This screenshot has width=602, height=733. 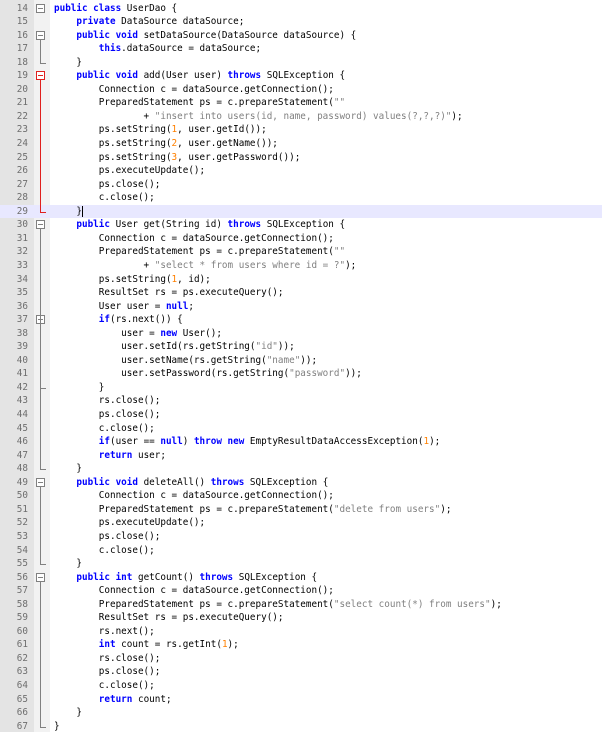 I want to click on line-number: 15, so click(x=22, y=22).